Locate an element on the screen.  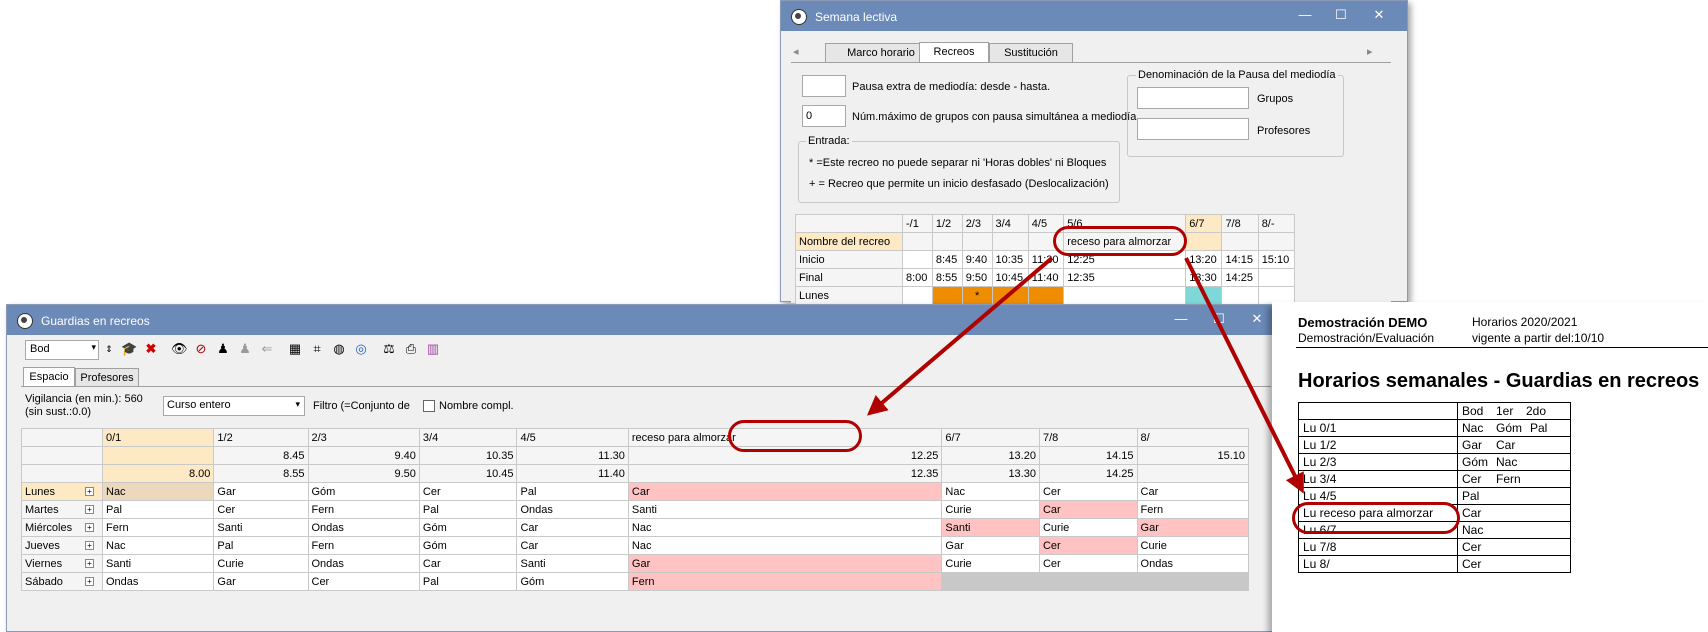
annotation-arrows is located at coordinates (1085, 375).